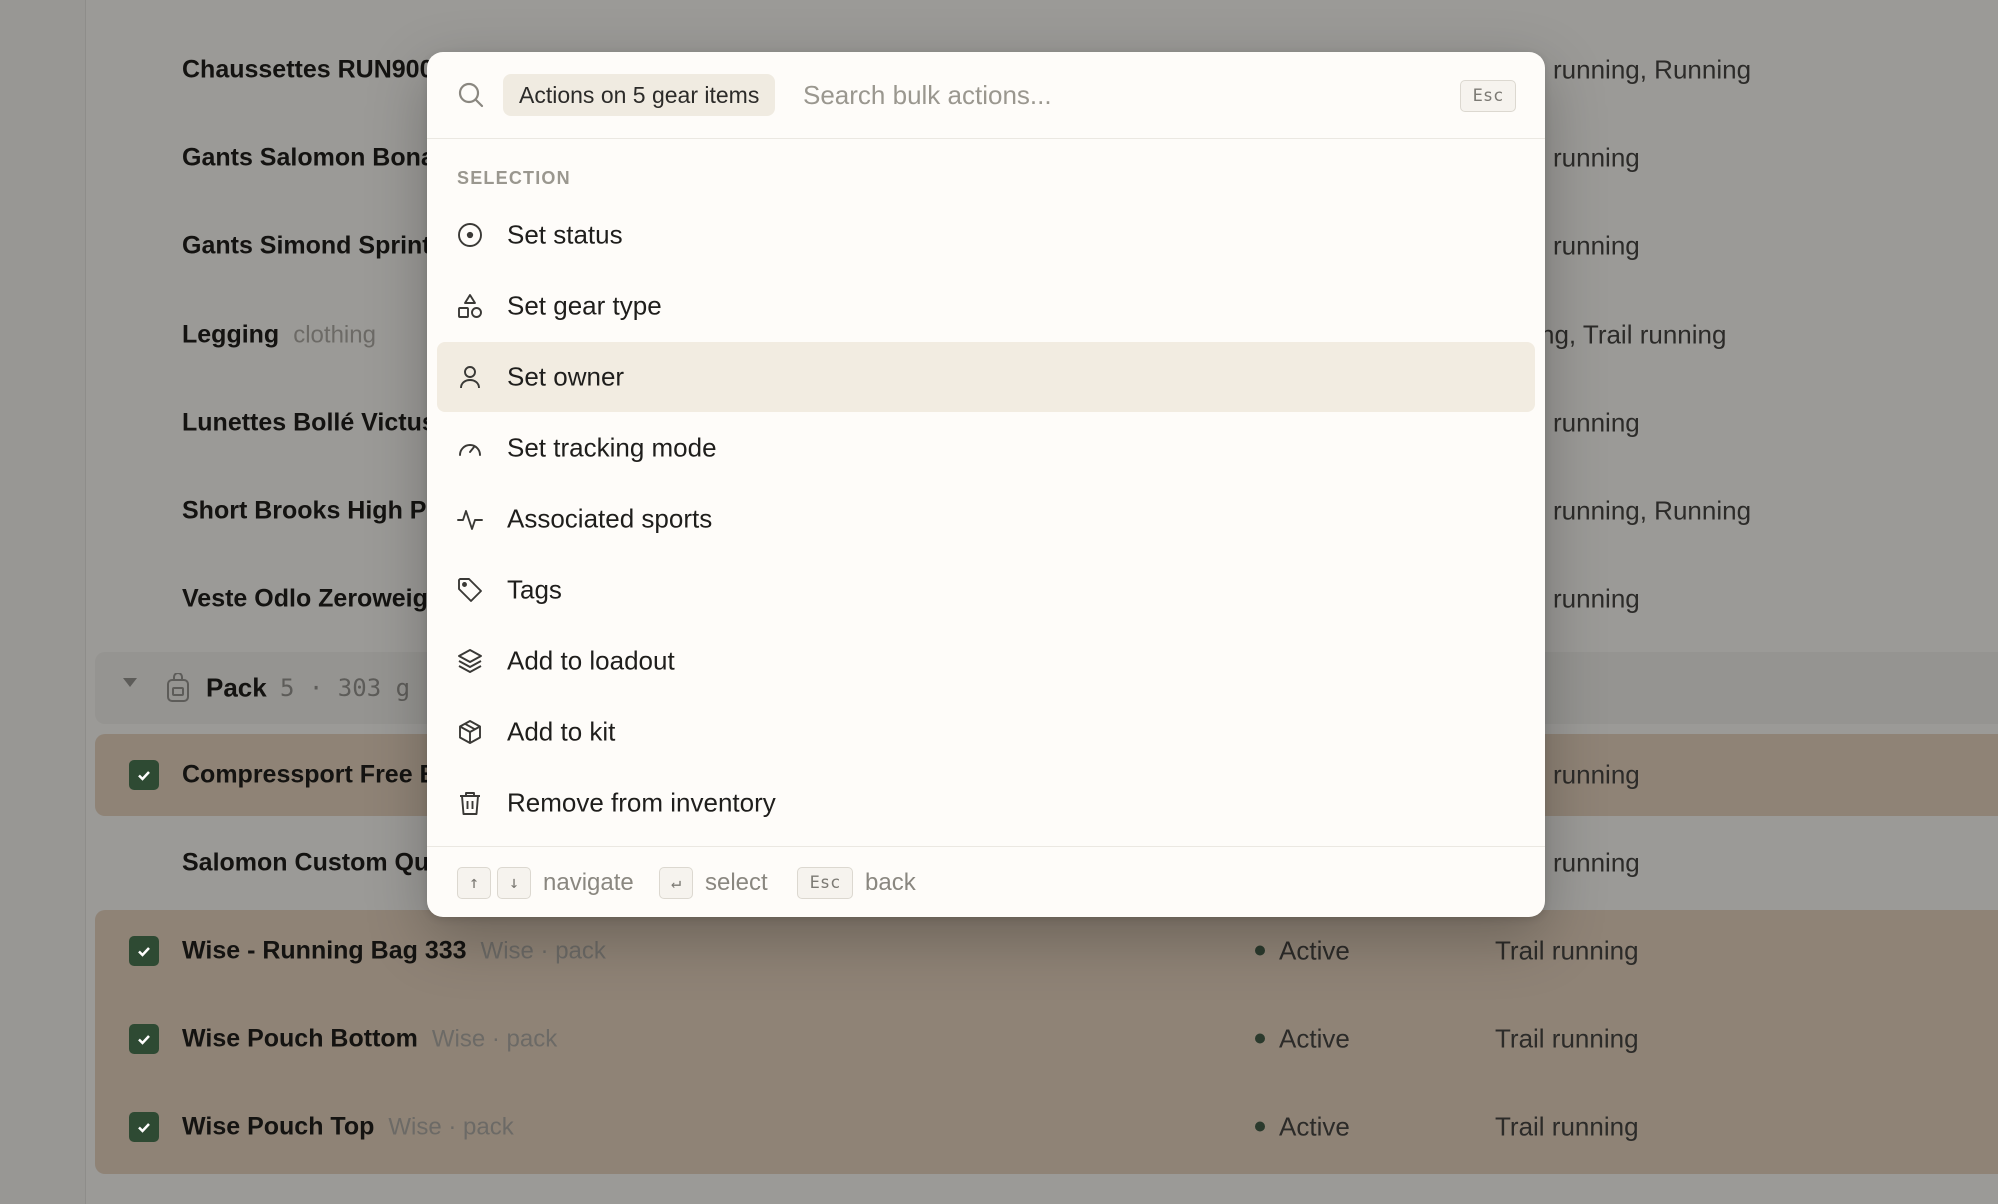  I want to click on navigate-hint: ↑ ↓ navigate, so click(545, 883).